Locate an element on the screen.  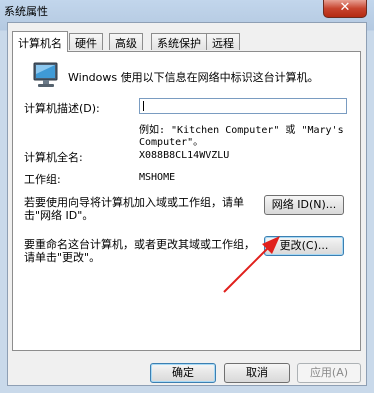
computer-description-input is located at coordinates (243, 106).